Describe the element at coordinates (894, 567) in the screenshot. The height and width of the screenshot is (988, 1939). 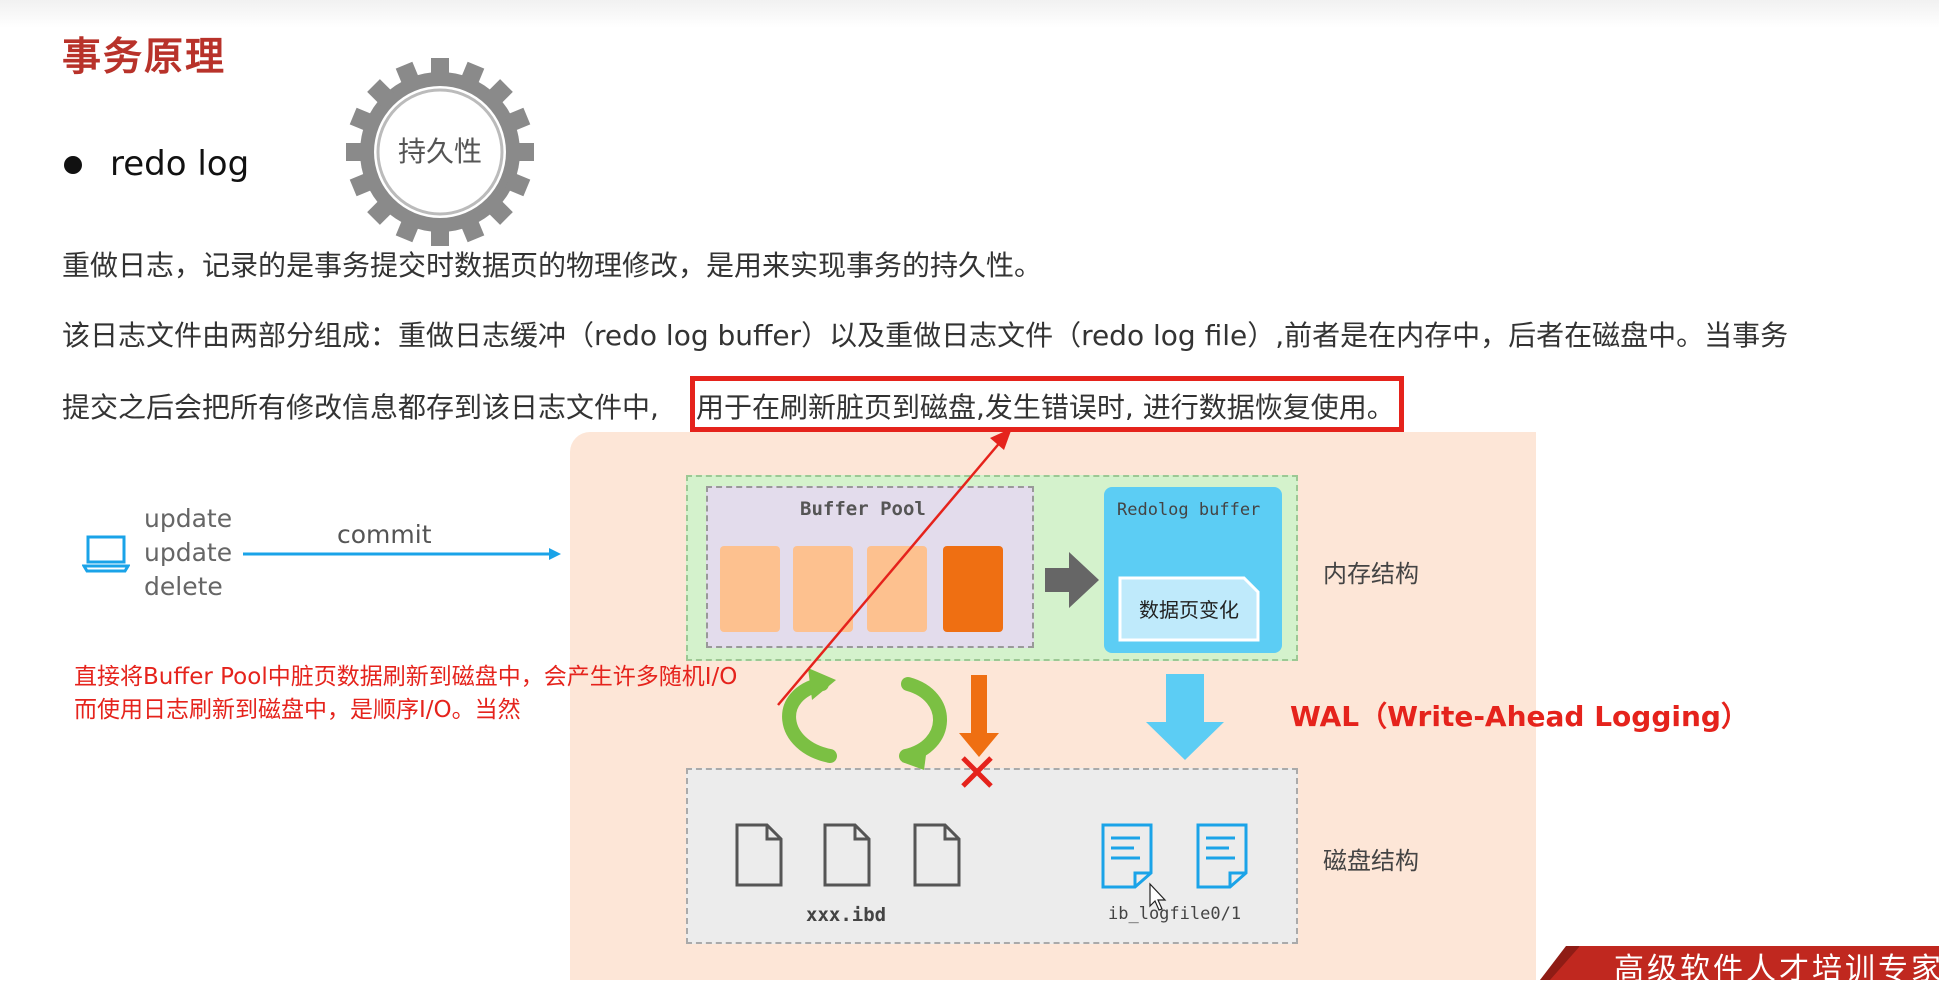
I see `red-pointer-line` at that location.